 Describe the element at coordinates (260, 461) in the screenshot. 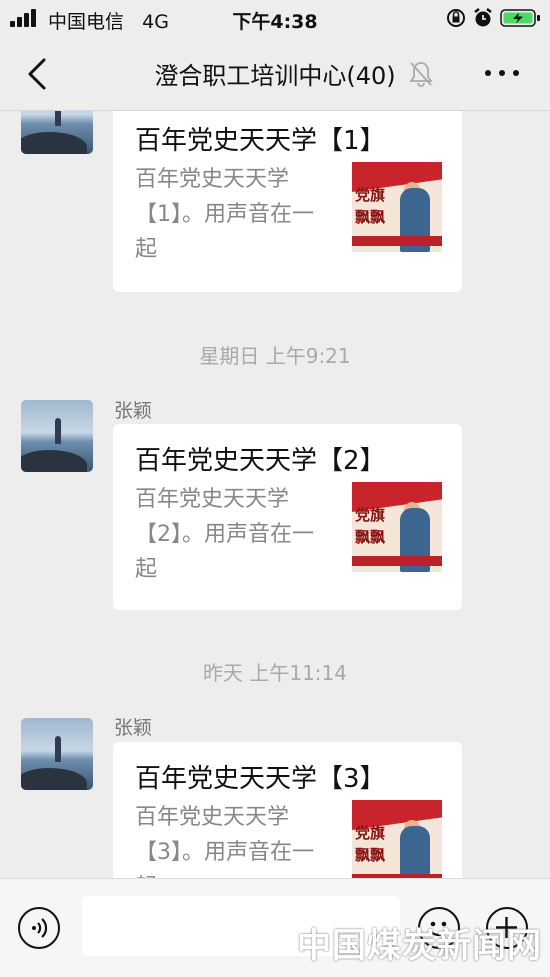

I see `card-title: 百年党史天天学【2】` at that location.